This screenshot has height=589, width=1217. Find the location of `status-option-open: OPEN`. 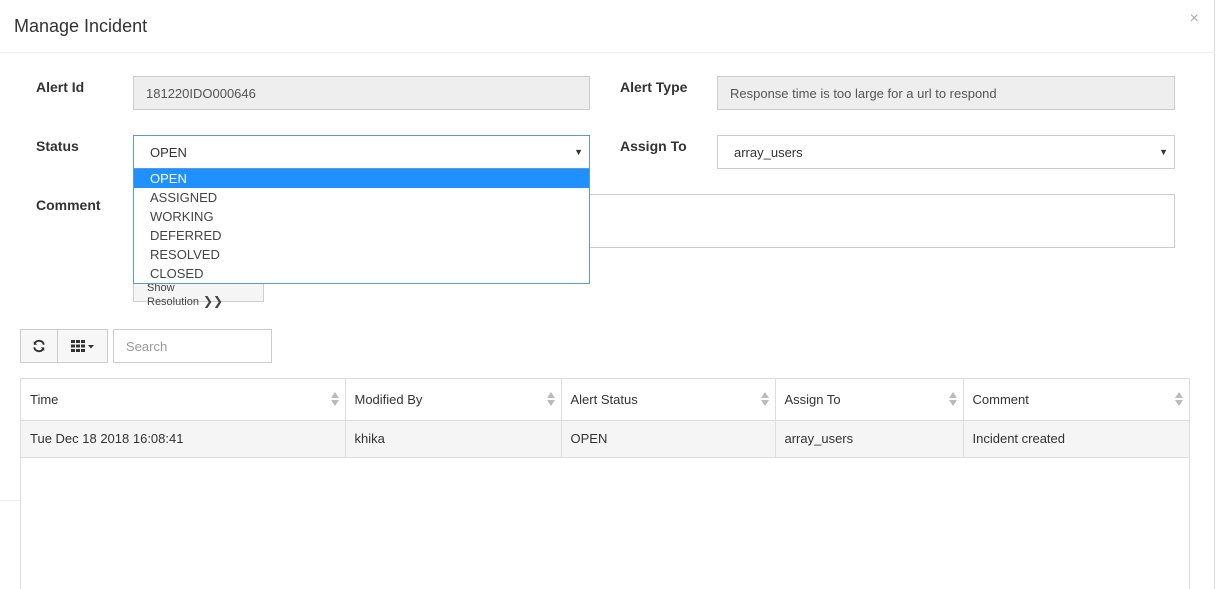

status-option-open: OPEN is located at coordinates (361, 178).